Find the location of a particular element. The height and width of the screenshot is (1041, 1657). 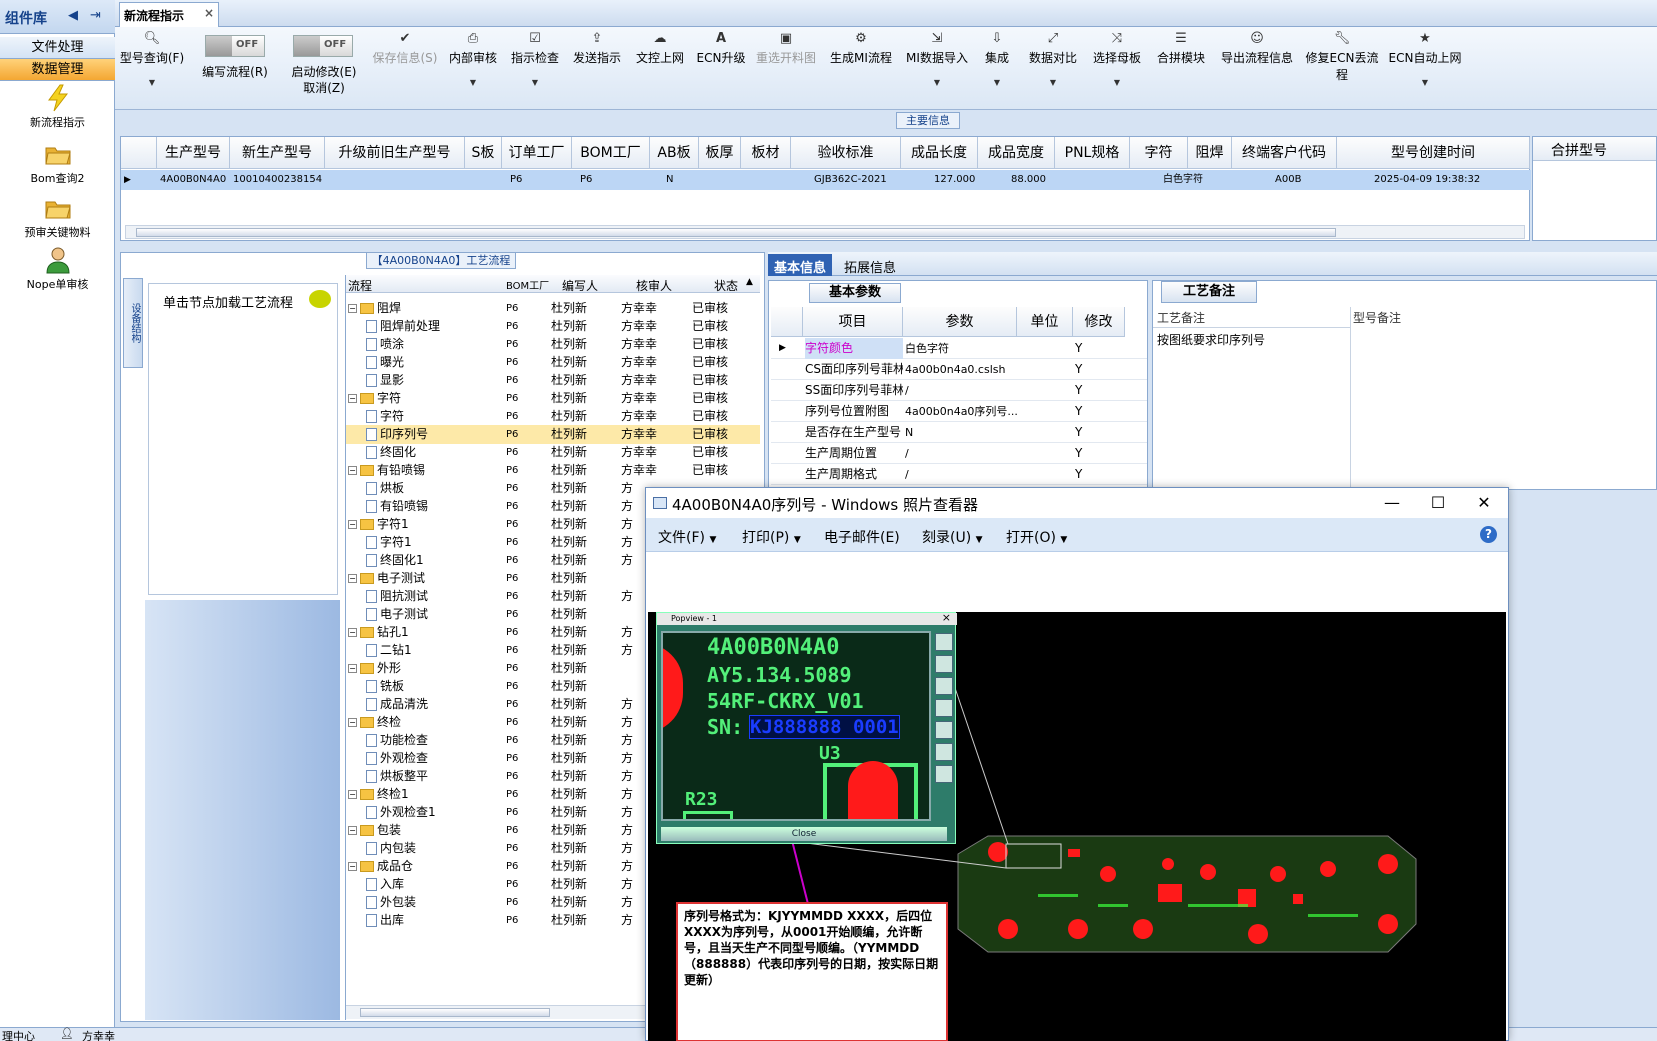

help-icon: ? is located at coordinates (1488, 534).